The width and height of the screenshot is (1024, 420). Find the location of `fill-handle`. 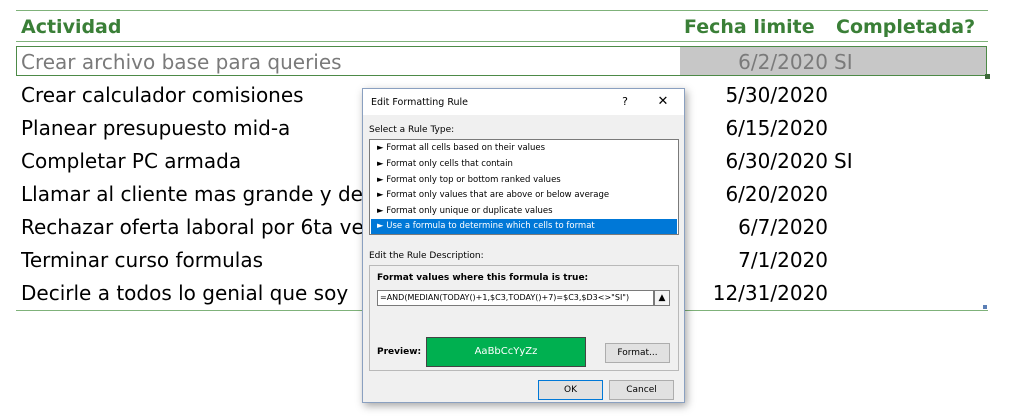

fill-handle is located at coordinates (987, 76).